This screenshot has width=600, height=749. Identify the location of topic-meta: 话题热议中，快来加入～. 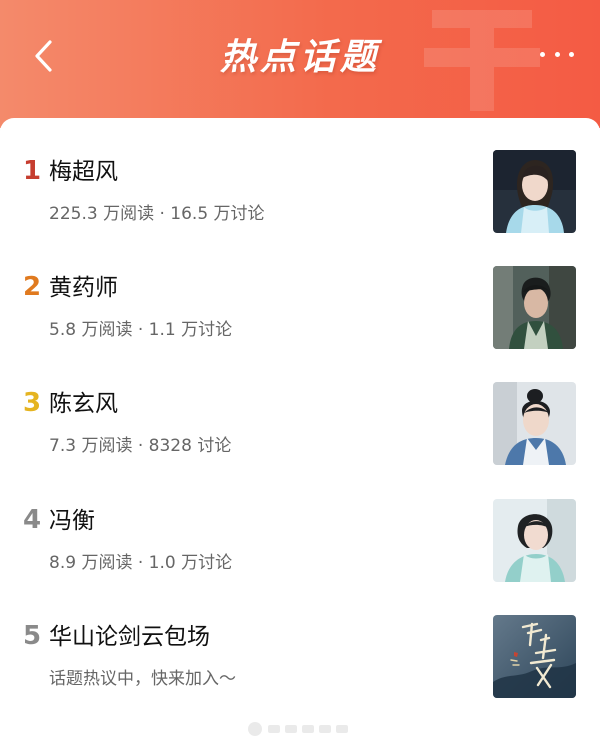
(142, 679).